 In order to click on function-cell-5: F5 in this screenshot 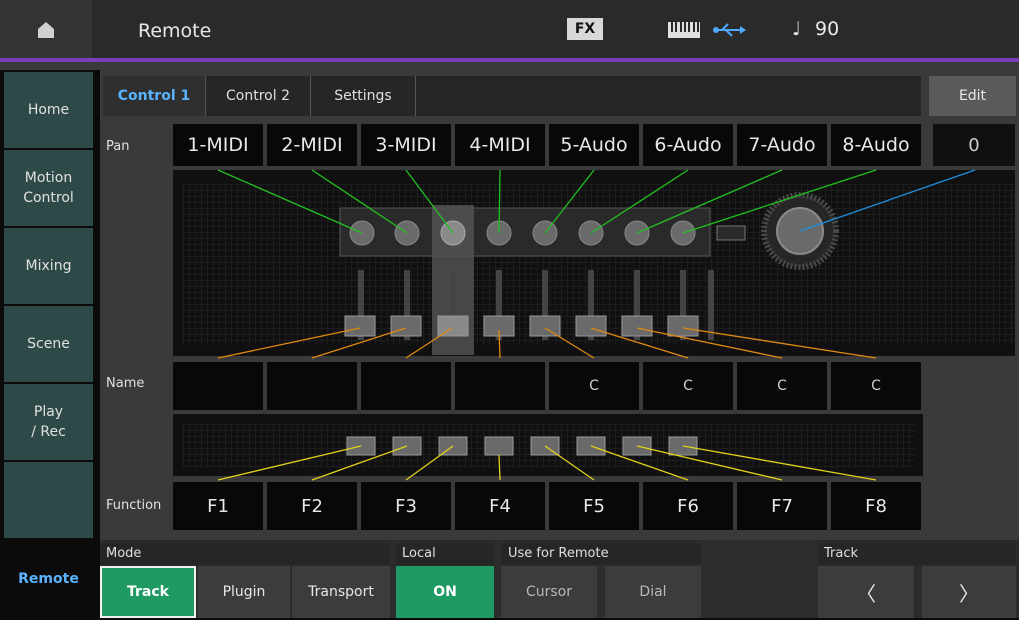, I will do `click(594, 506)`.